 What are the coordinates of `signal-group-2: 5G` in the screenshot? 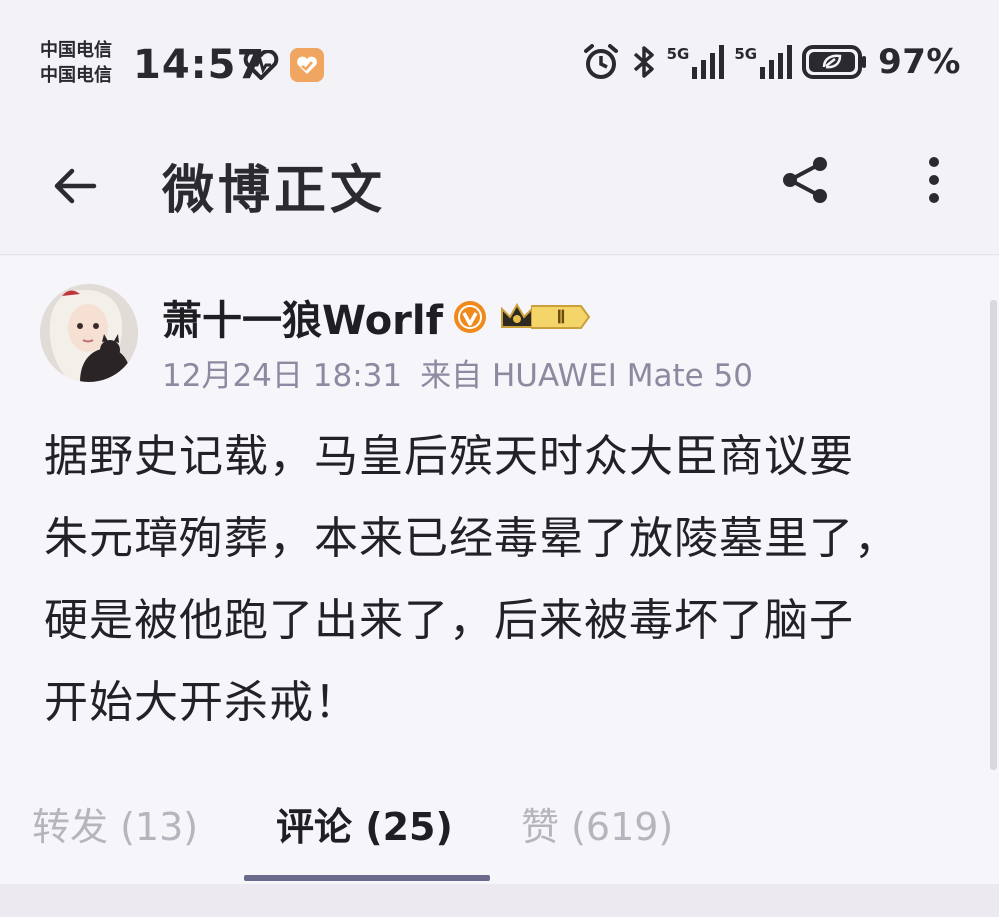 It's located at (763, 62).